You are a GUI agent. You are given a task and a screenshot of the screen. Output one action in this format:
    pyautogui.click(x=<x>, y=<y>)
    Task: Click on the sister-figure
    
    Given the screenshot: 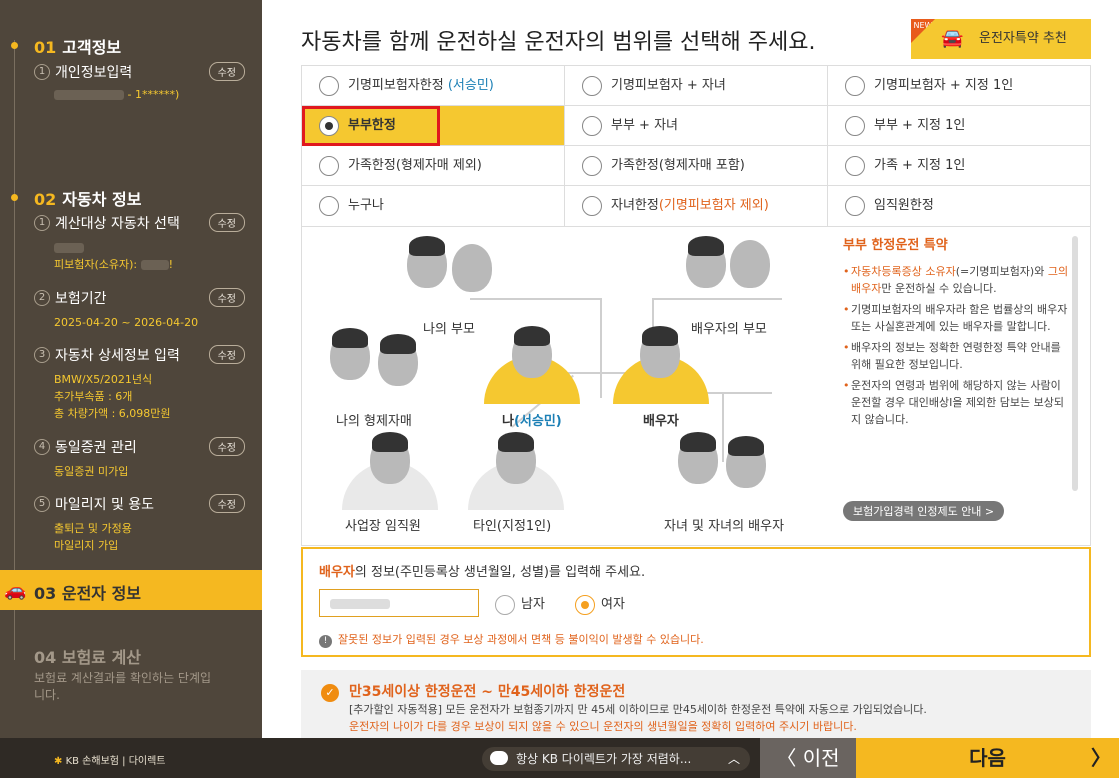 What is the action you would take?
    pyautogui.click(x=398, y=360)
    